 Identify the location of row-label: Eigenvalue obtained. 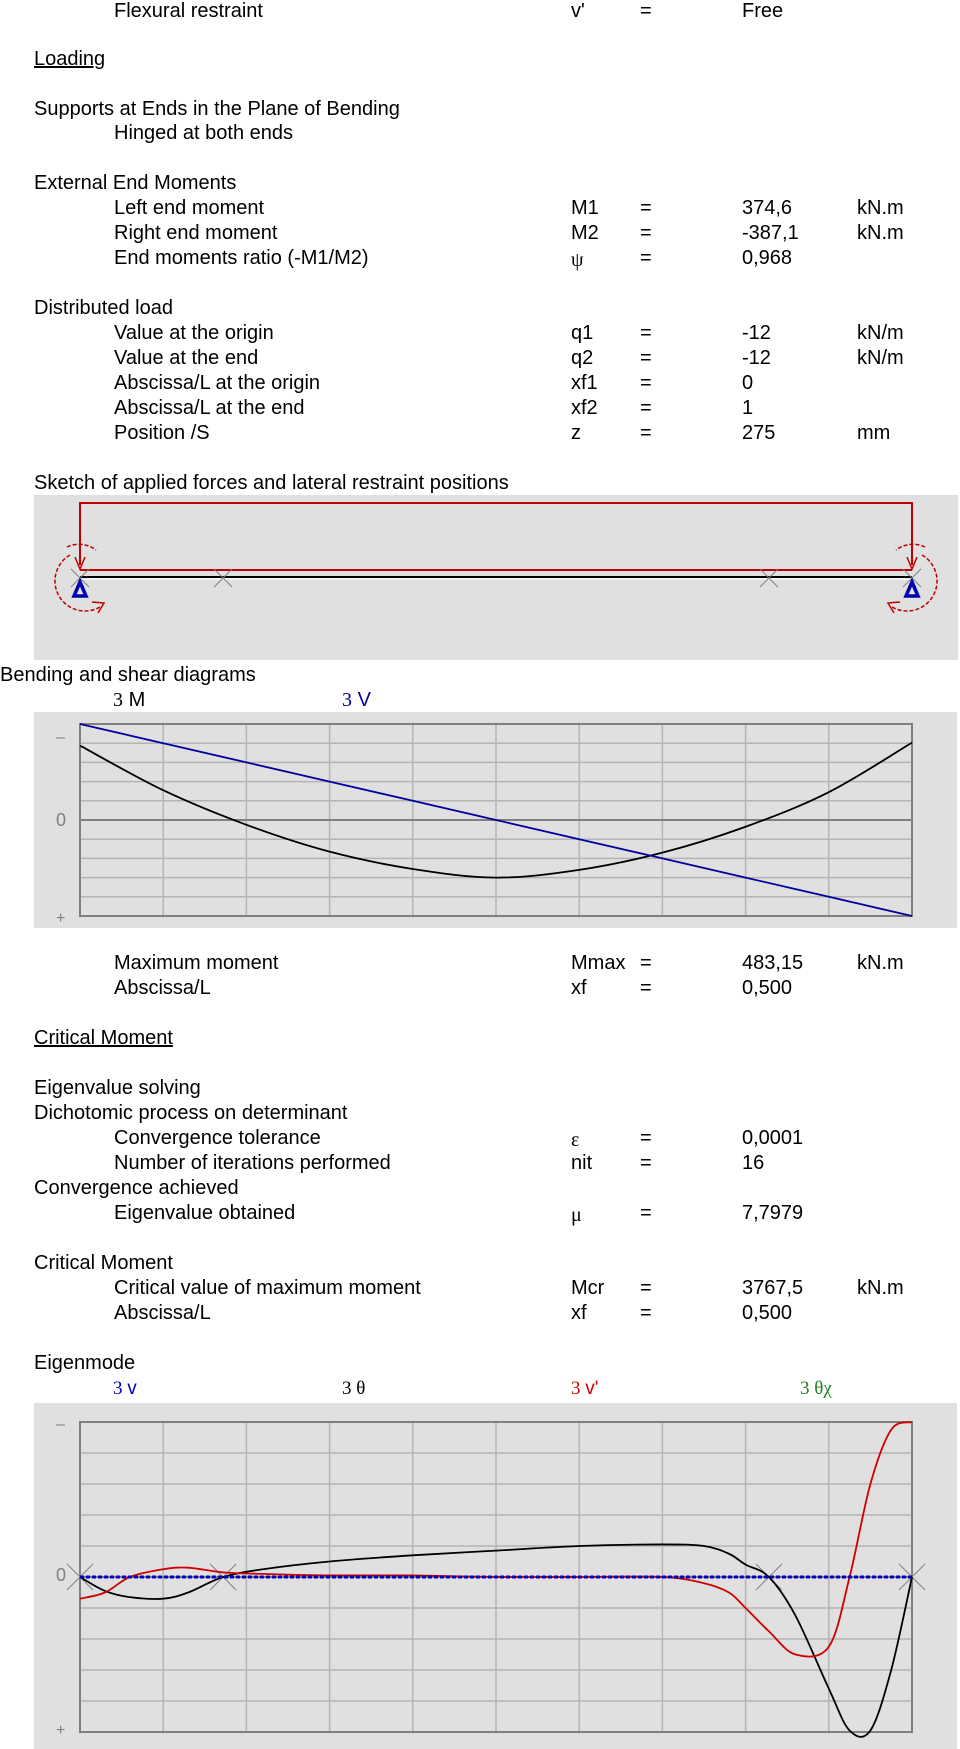
(205, 1213).